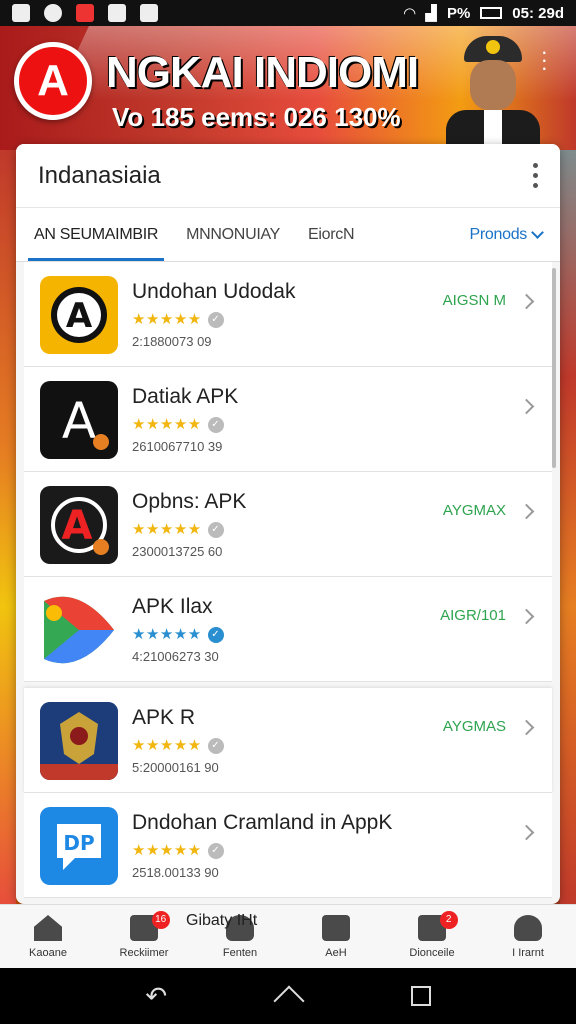  Describe the element at coordinates (164, 717) in the screenshot. I see `app-name: APK R` at that location.